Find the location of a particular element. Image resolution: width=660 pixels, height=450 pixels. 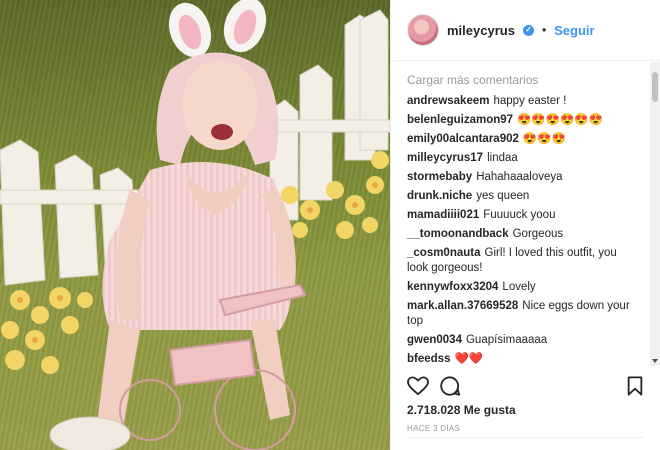

likes-count: 2.718.028 Me gusta is located at coordinates (461, 410).